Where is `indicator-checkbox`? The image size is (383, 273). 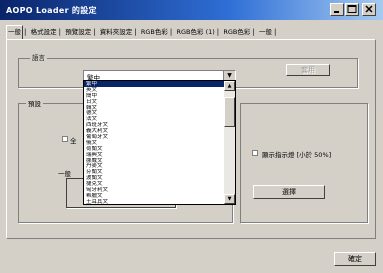 indicator-checkbox is located at coordinates (255, 153).